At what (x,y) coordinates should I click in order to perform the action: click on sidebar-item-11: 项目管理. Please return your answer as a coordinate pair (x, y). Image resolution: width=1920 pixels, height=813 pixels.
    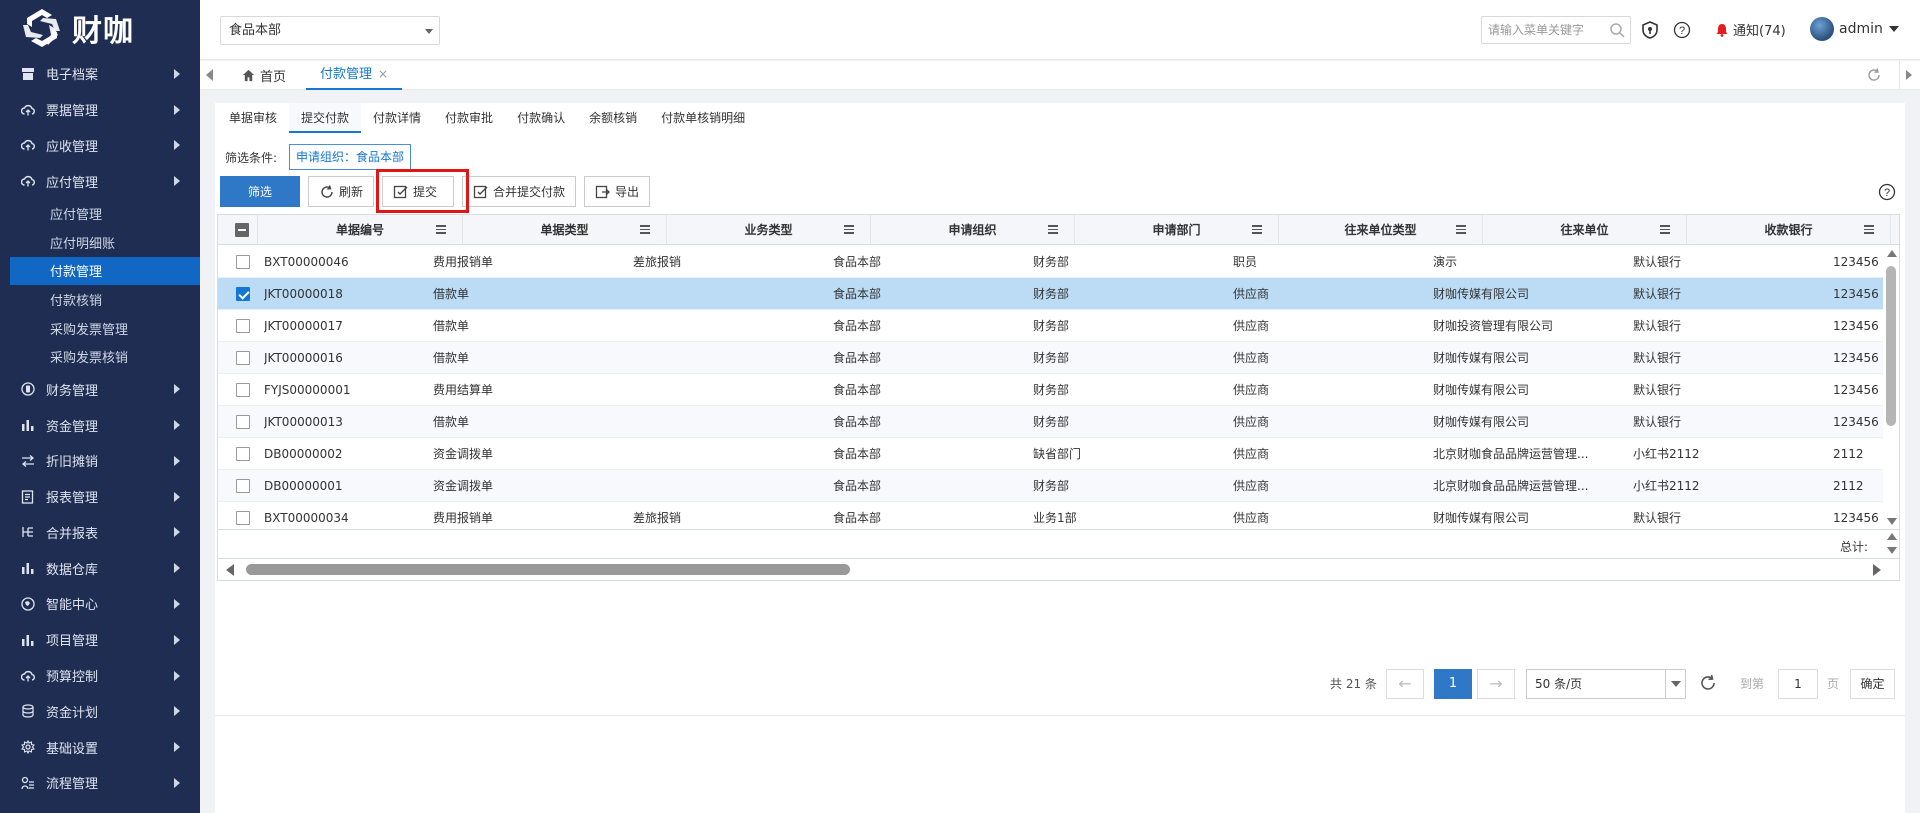
    Looking at the image, I should click on (100, 640).